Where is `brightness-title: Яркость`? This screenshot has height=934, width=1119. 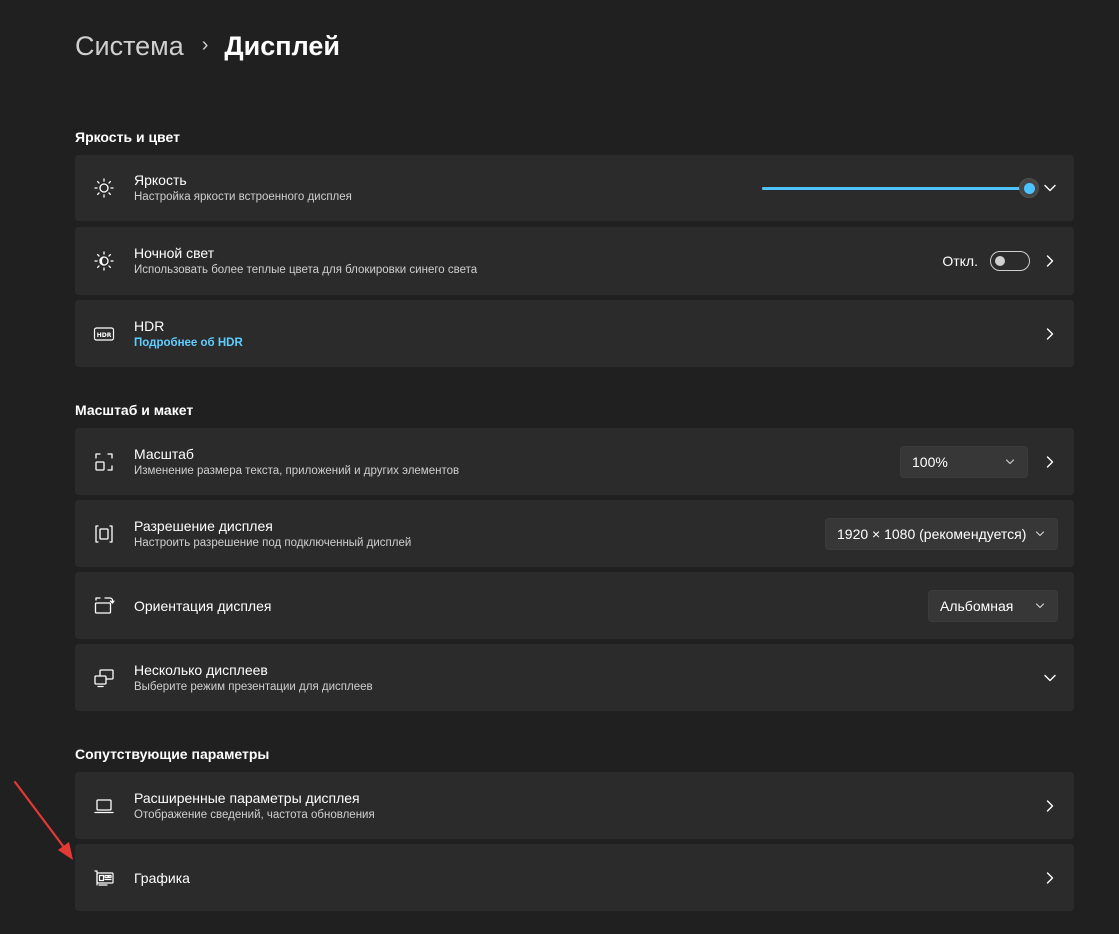 brightness-title: Яркость is located at coordinates (160, 180).